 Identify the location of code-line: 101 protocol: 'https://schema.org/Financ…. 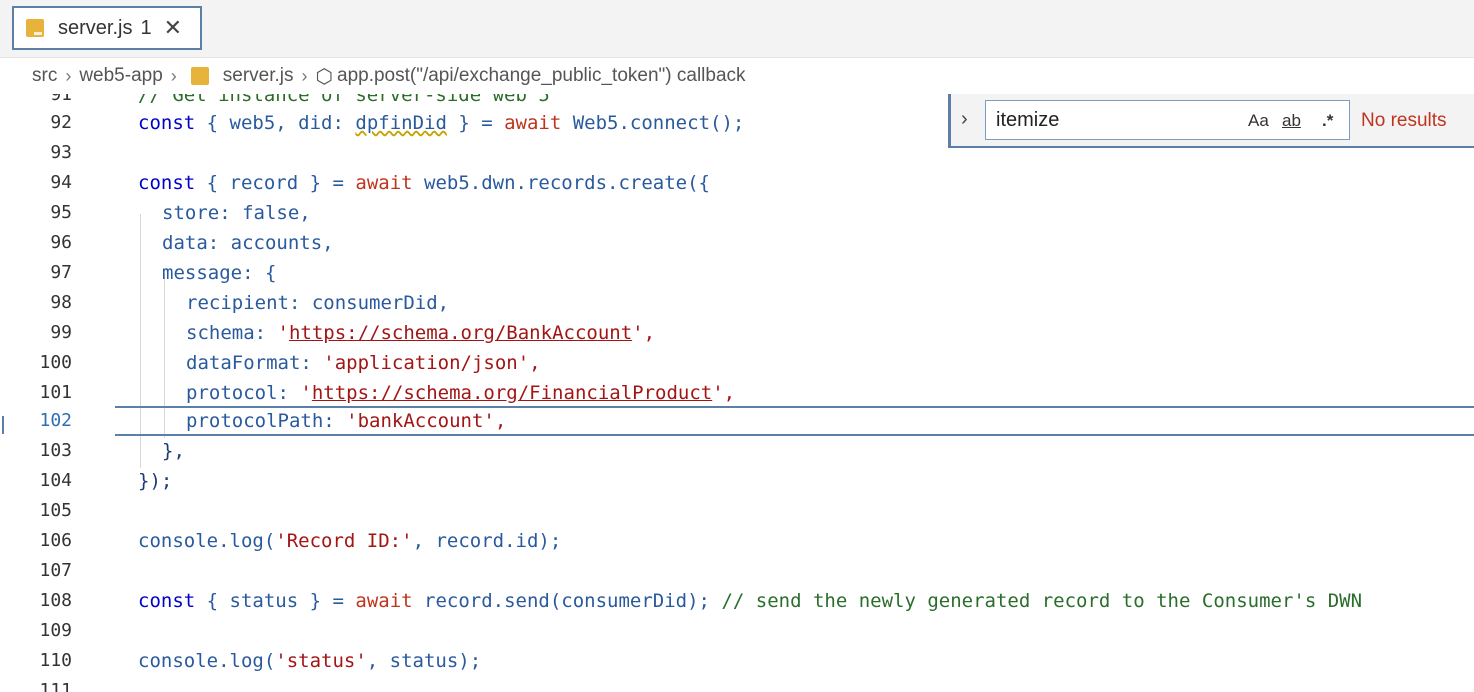
(737, 393).